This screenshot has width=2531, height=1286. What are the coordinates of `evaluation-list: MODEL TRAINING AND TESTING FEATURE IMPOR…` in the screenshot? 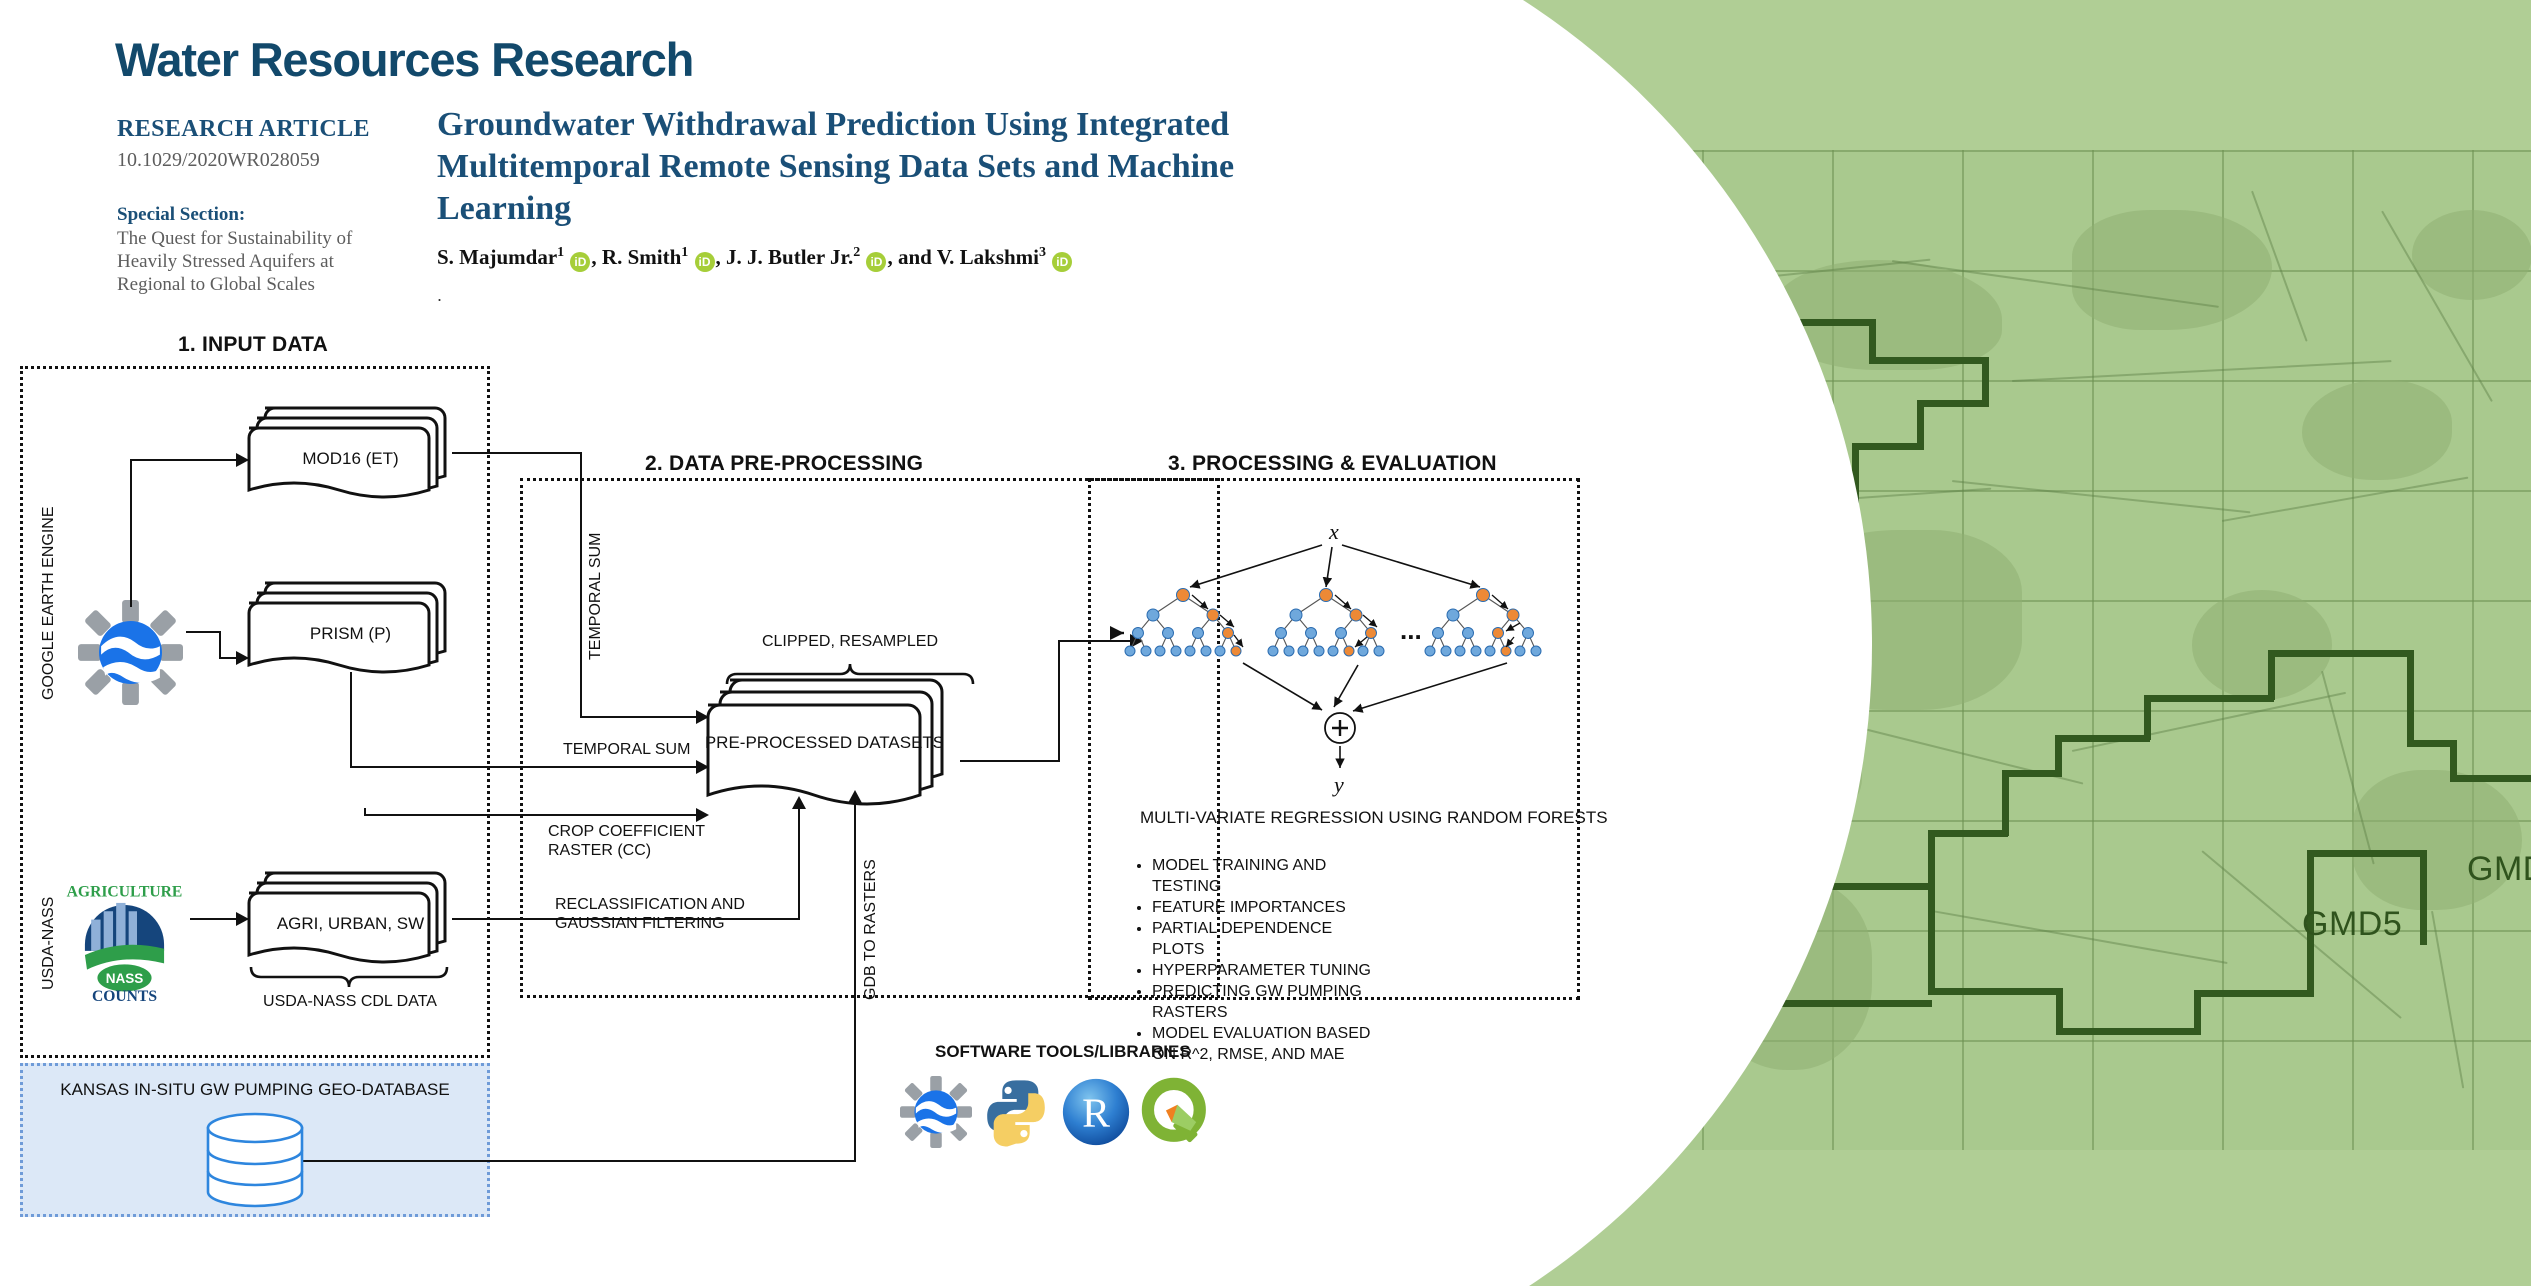 It's located at (1255, 960).